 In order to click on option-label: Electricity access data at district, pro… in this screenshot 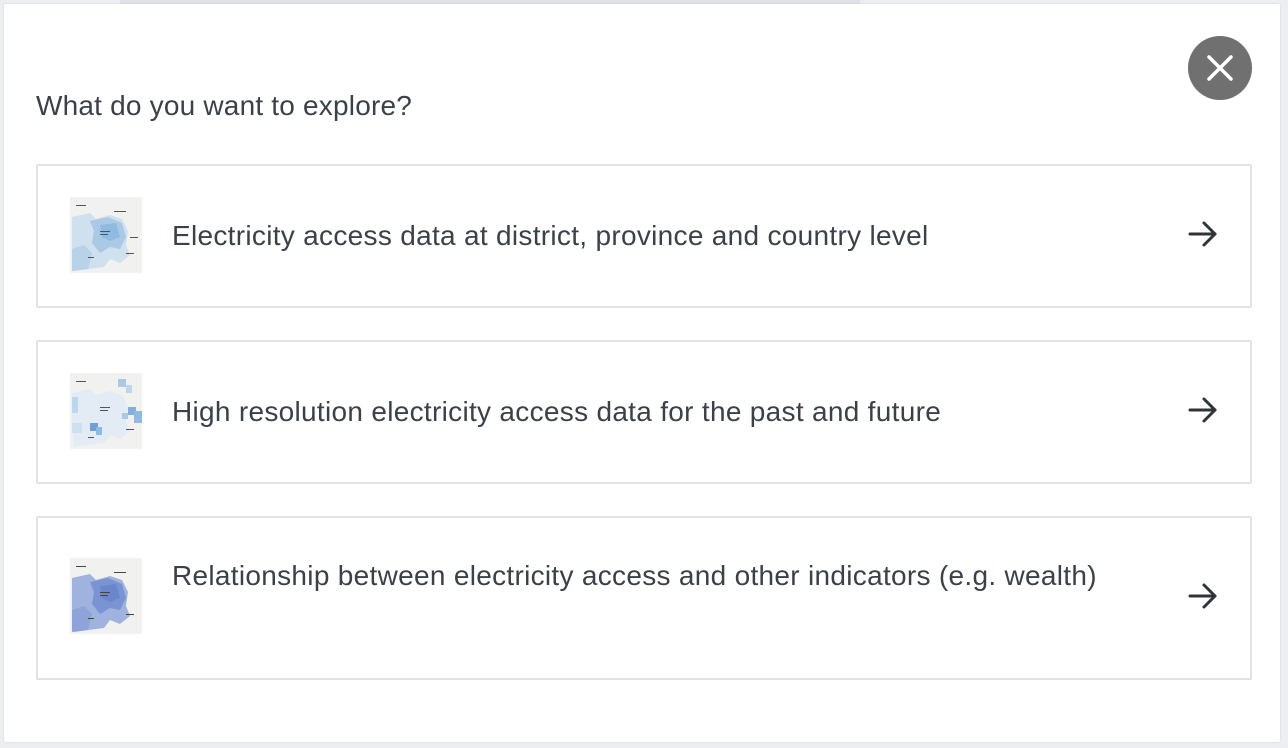, I will do `click(550, 235)`.